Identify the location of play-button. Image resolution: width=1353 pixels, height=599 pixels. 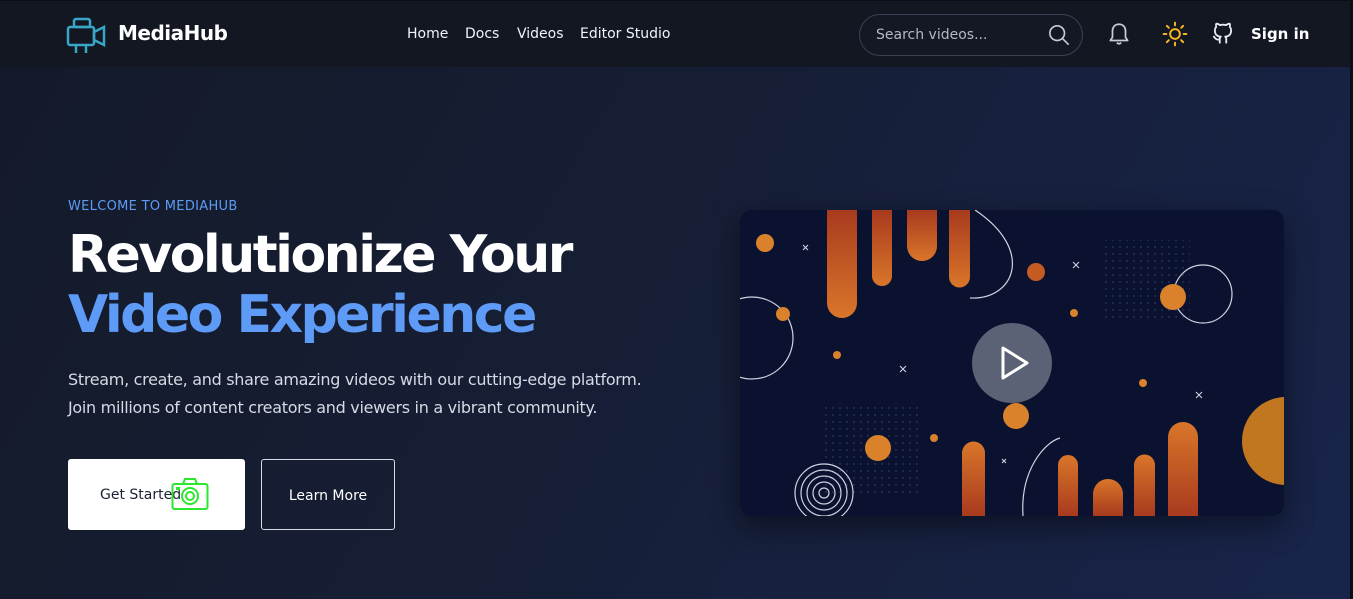
(1012, 363).